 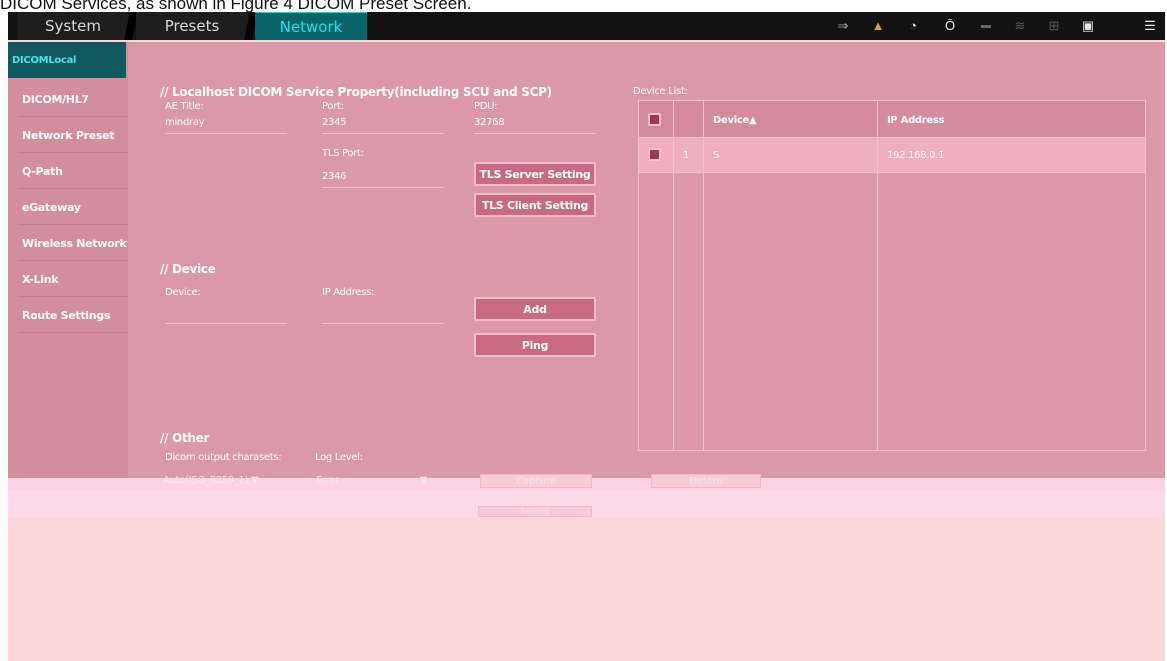 I want to click on sidebar-item-network-preset: Network Preset, so click(x=73, y=135).